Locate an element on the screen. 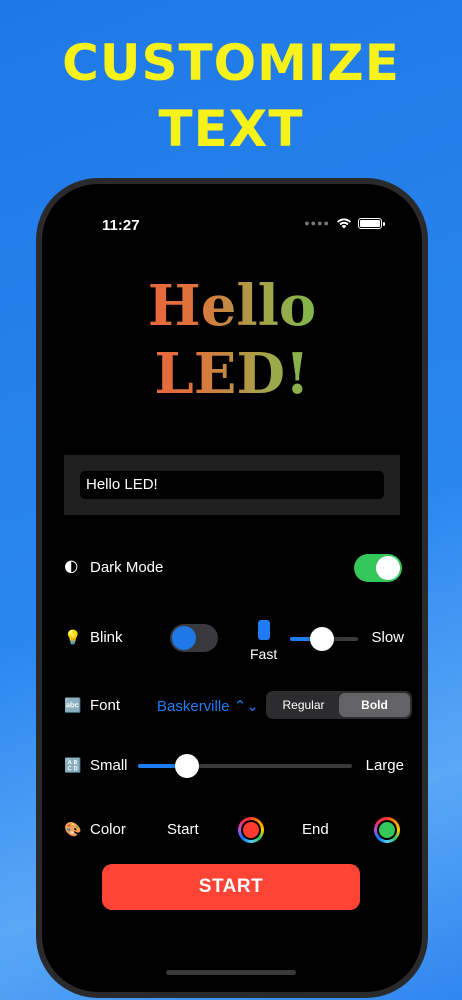 This screenshot has width=462, height=1000. wifi-icon is located at coordinates (344, 223).